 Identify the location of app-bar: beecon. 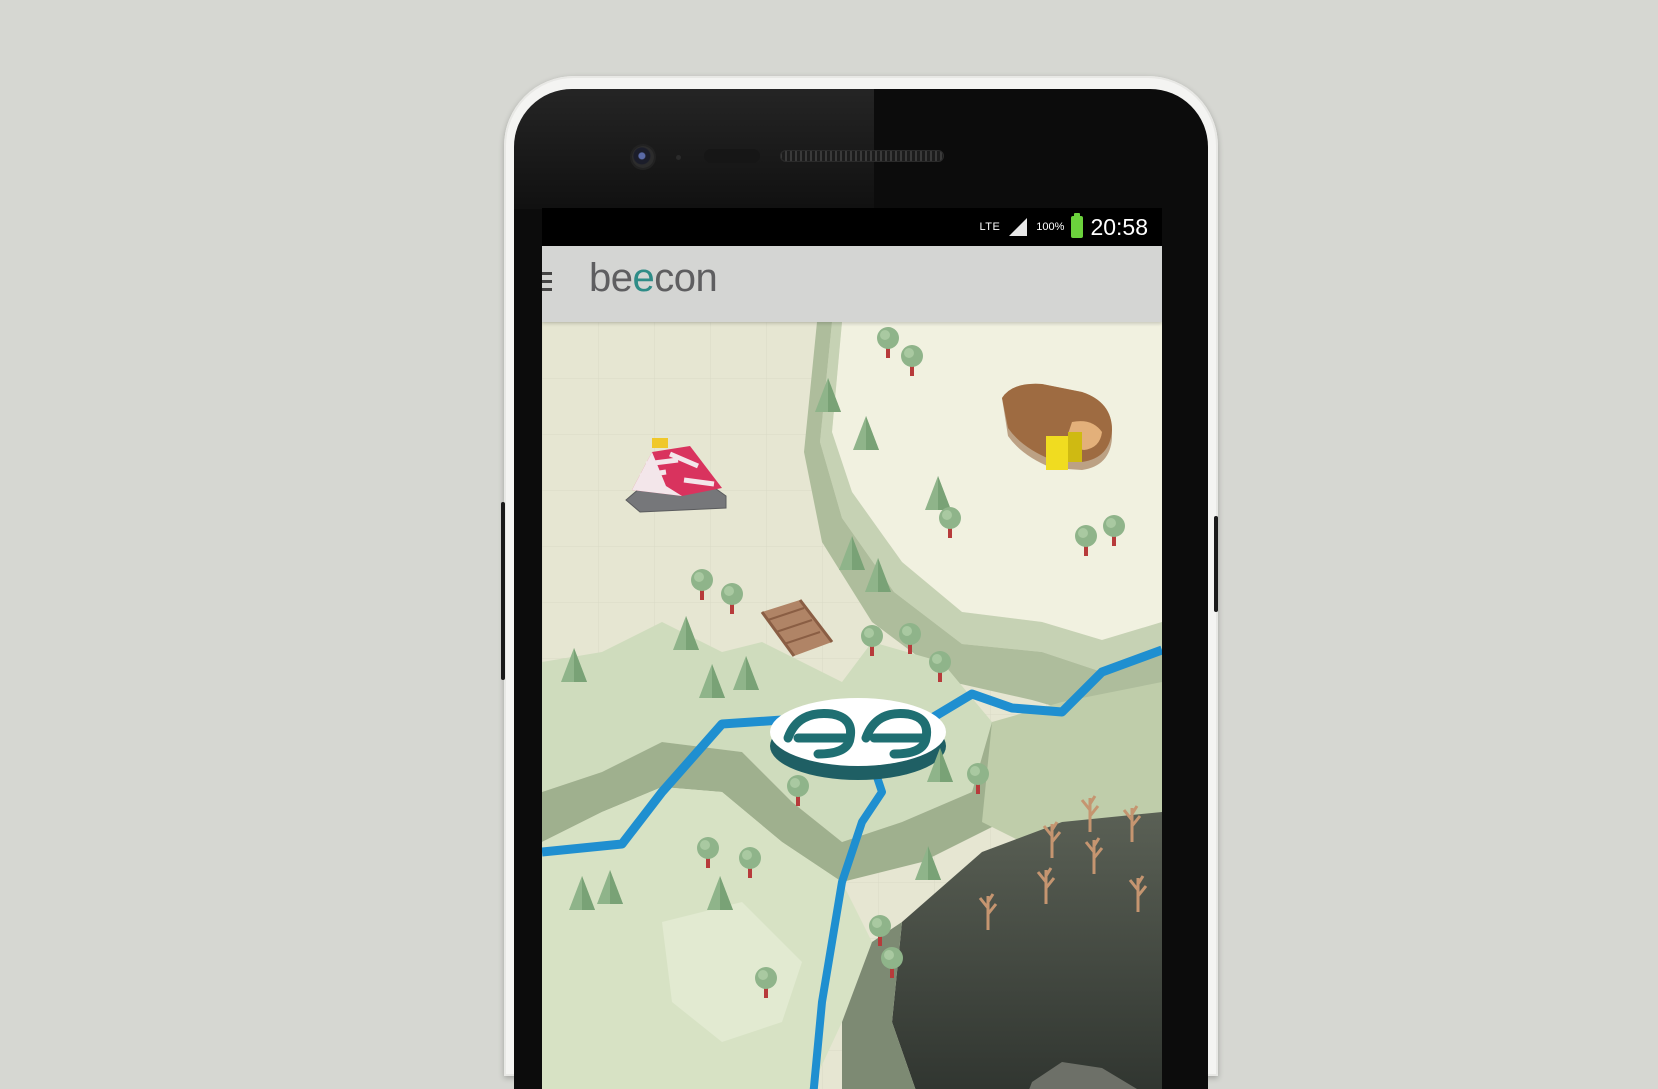
(852, 284).